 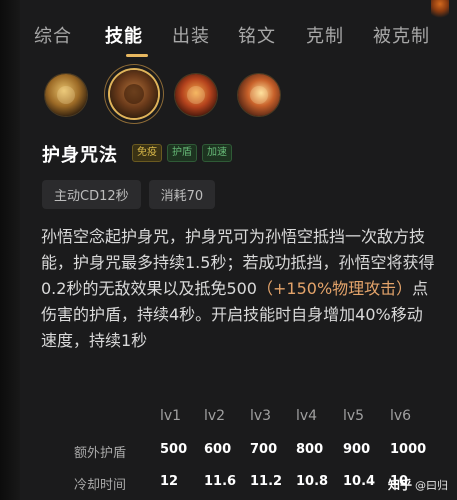 What do you see at coordinates (171, 416) in the screenshot?
I see `level-header: lv1` at bounding box center [171, 416].